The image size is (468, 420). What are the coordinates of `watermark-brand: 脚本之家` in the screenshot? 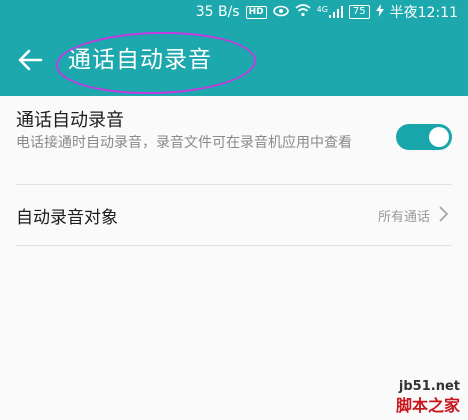 It's located at (427, 405).